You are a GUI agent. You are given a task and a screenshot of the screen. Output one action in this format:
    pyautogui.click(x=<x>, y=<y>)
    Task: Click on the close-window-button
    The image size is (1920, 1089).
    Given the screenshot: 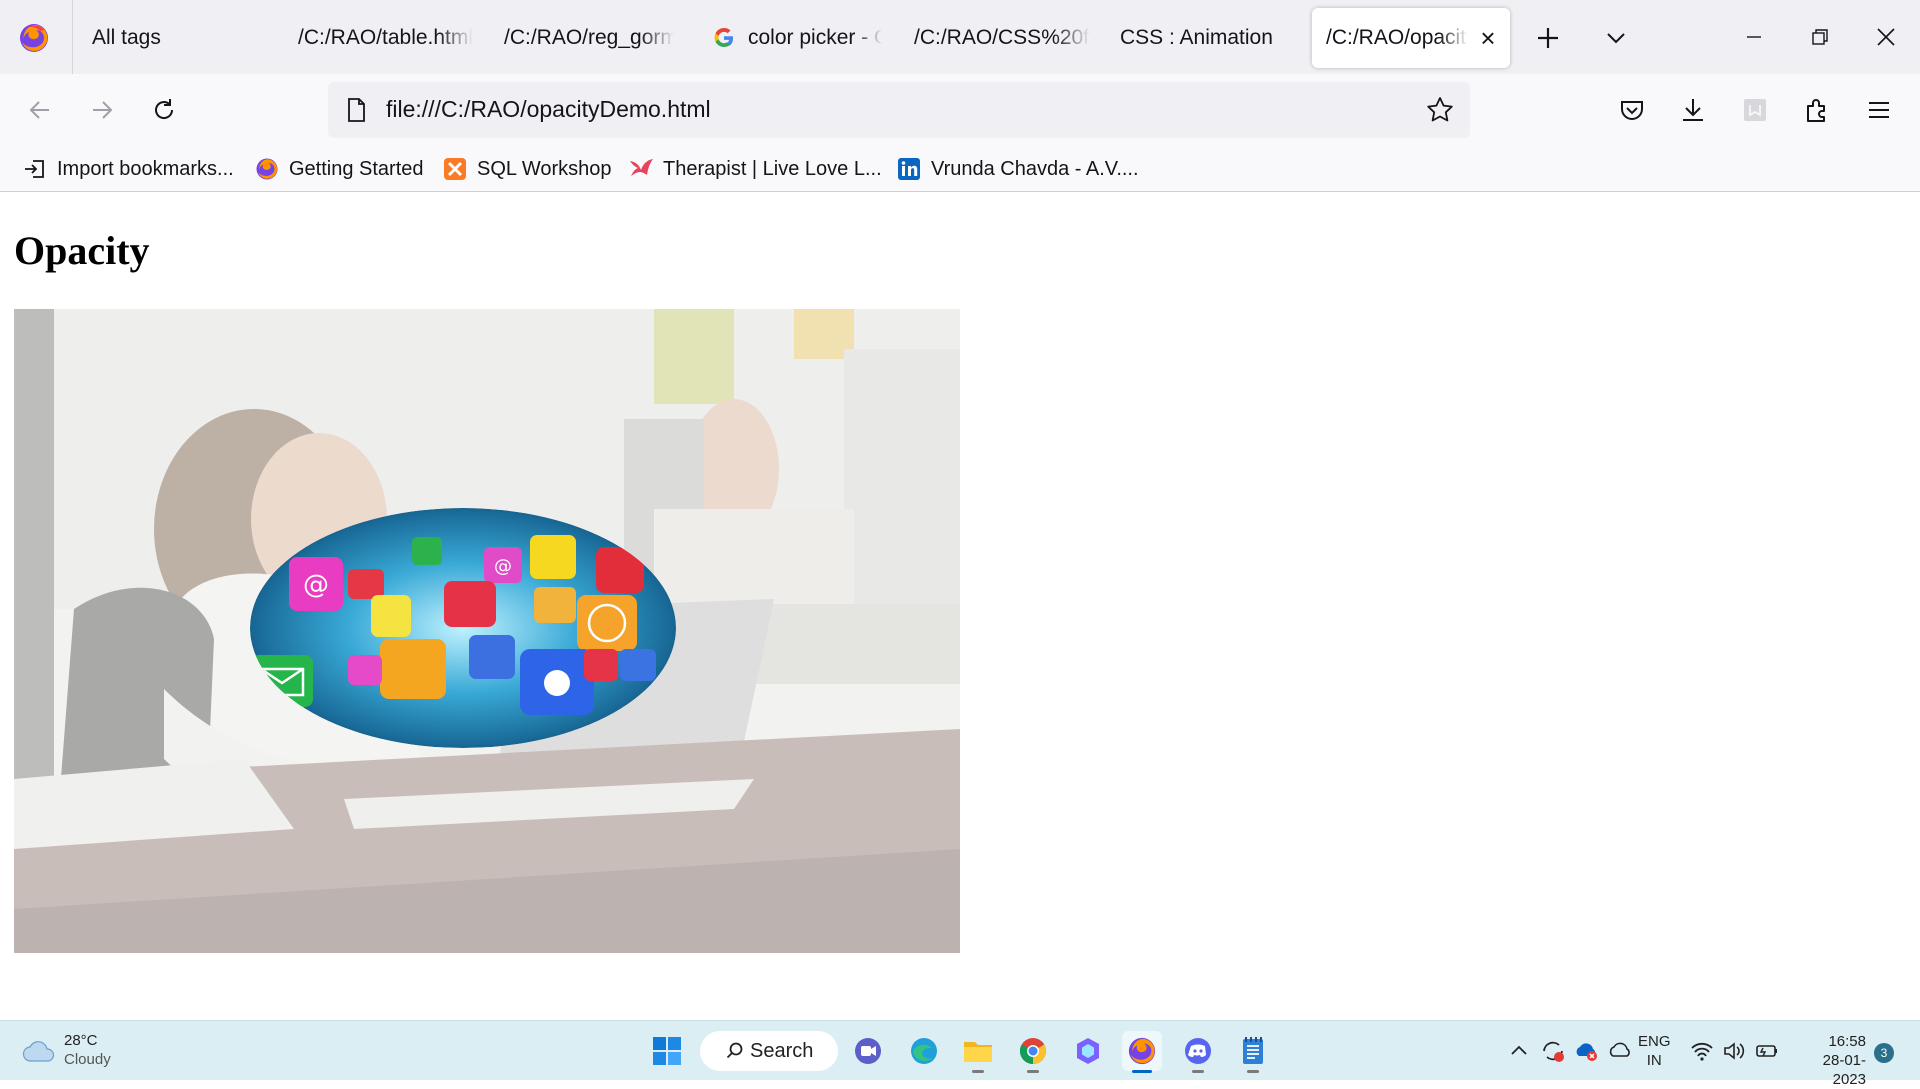 What is the action you would take?
    pyautogui.click(x=1886, y=37)
    